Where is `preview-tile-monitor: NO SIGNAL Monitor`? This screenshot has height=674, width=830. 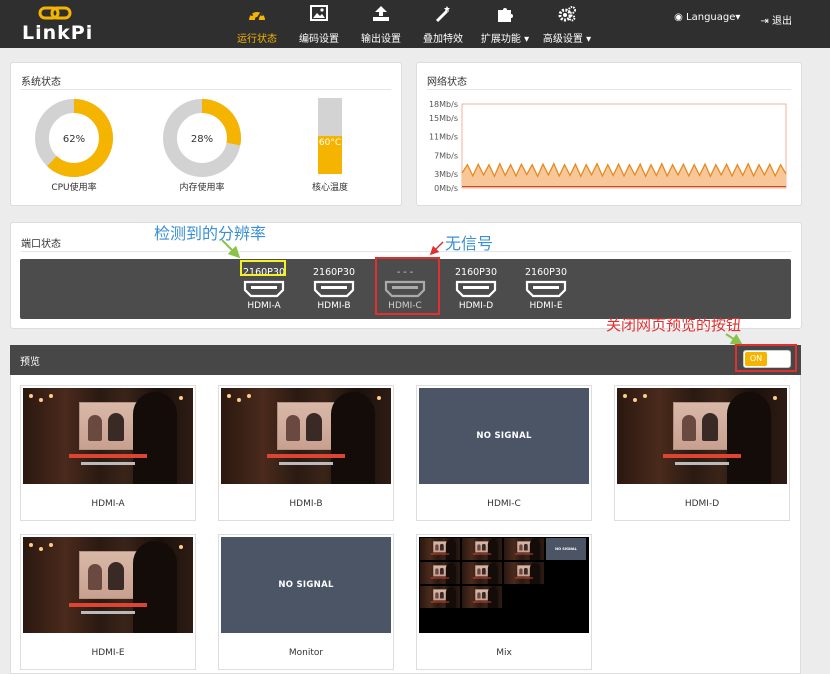
preview-tile-monitor: NO SIGNAL Monitor is located at coordinates (306, 602).